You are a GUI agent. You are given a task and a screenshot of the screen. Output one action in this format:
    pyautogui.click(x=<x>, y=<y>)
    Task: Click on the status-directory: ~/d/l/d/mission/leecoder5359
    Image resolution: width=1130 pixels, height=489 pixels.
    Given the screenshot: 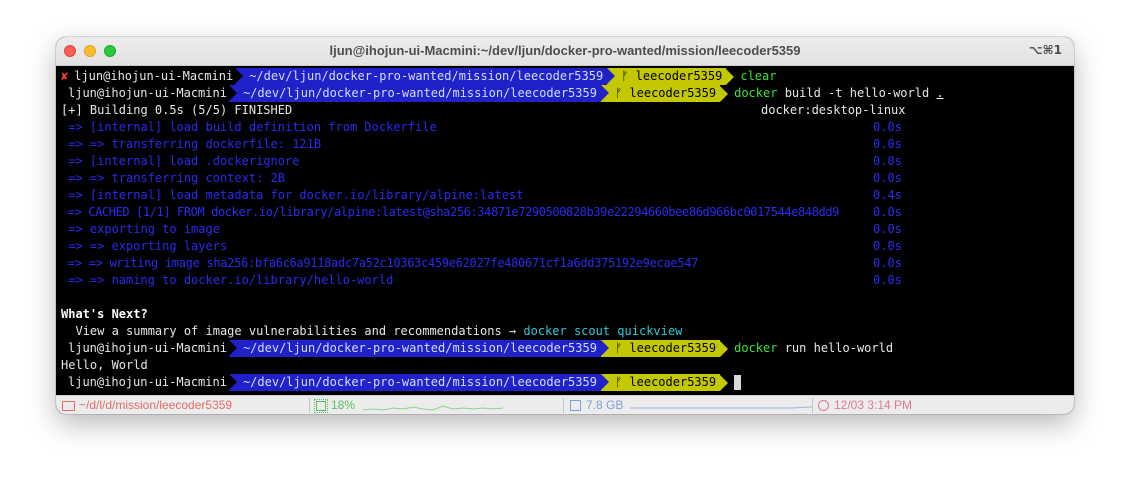 What is the action you would take?
    pyautogui.click(x=147, y=405)
    